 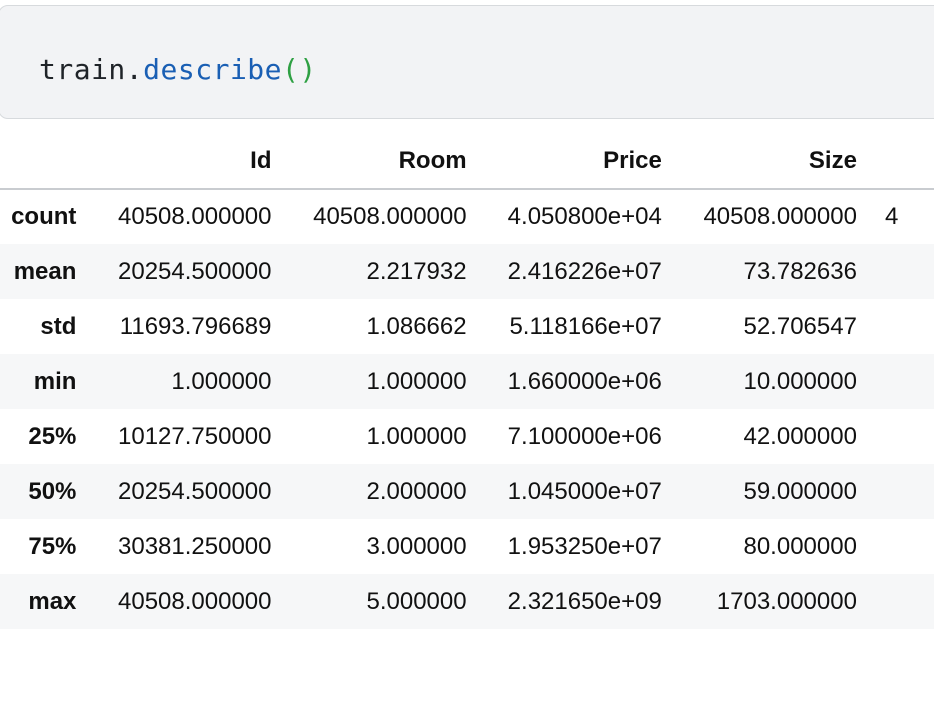 What do you see at coordinates (52, 491) in the screenshot?
I see `row-label: 50%` at bounding box center [52, 491].